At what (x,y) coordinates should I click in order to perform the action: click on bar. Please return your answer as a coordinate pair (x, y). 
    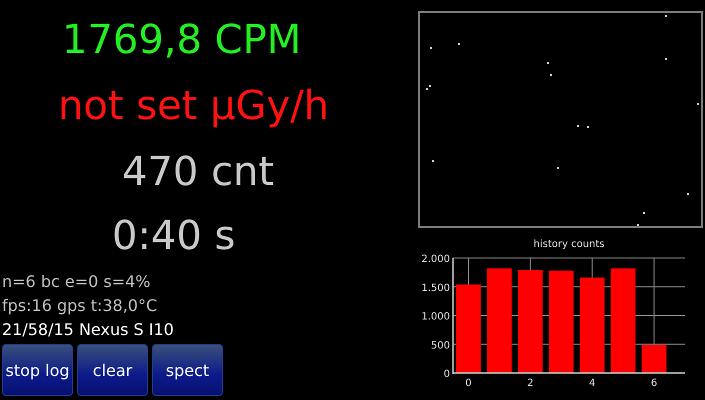
    Looking at the image, I should click on (654, 358).